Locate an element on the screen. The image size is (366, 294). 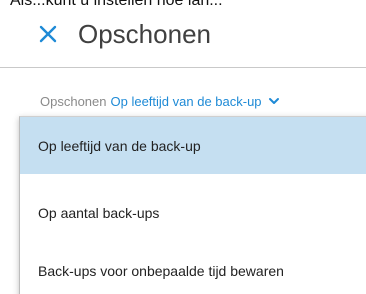
option-label: Op leeftijd van de back-up is located at coordinates (119, 145).